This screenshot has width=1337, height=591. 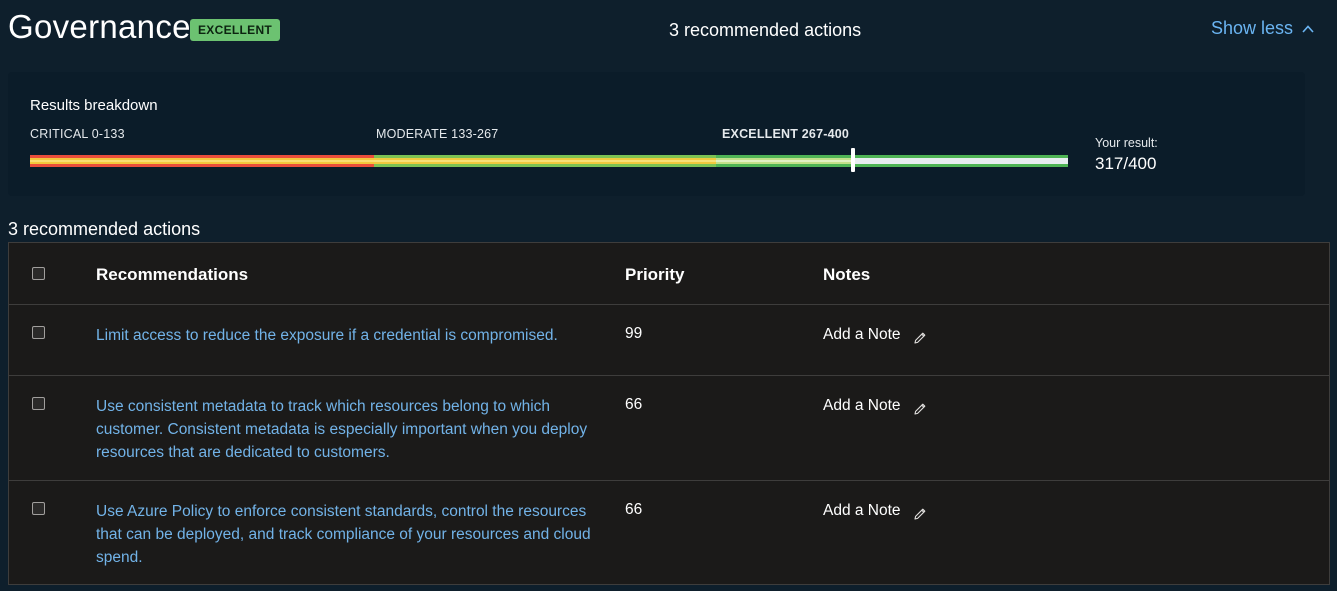 I want to click on priority-value: 99, so click(x=634, y=333).